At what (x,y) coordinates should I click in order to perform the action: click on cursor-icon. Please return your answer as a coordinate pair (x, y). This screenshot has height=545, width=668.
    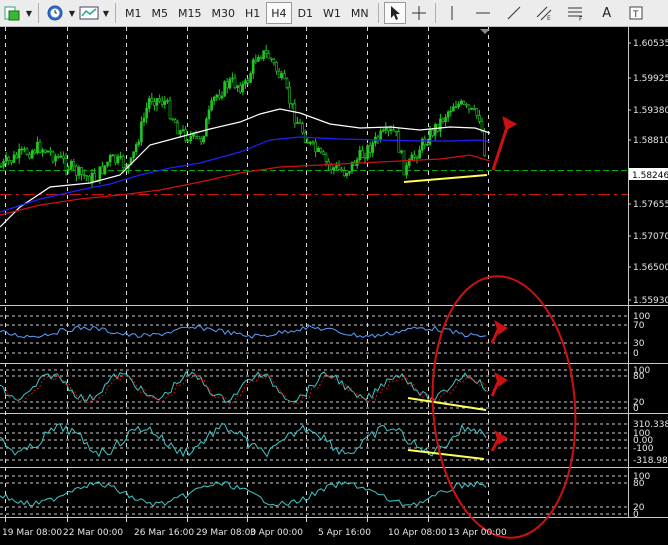
    Looking at the image, I should click on (394, 13).